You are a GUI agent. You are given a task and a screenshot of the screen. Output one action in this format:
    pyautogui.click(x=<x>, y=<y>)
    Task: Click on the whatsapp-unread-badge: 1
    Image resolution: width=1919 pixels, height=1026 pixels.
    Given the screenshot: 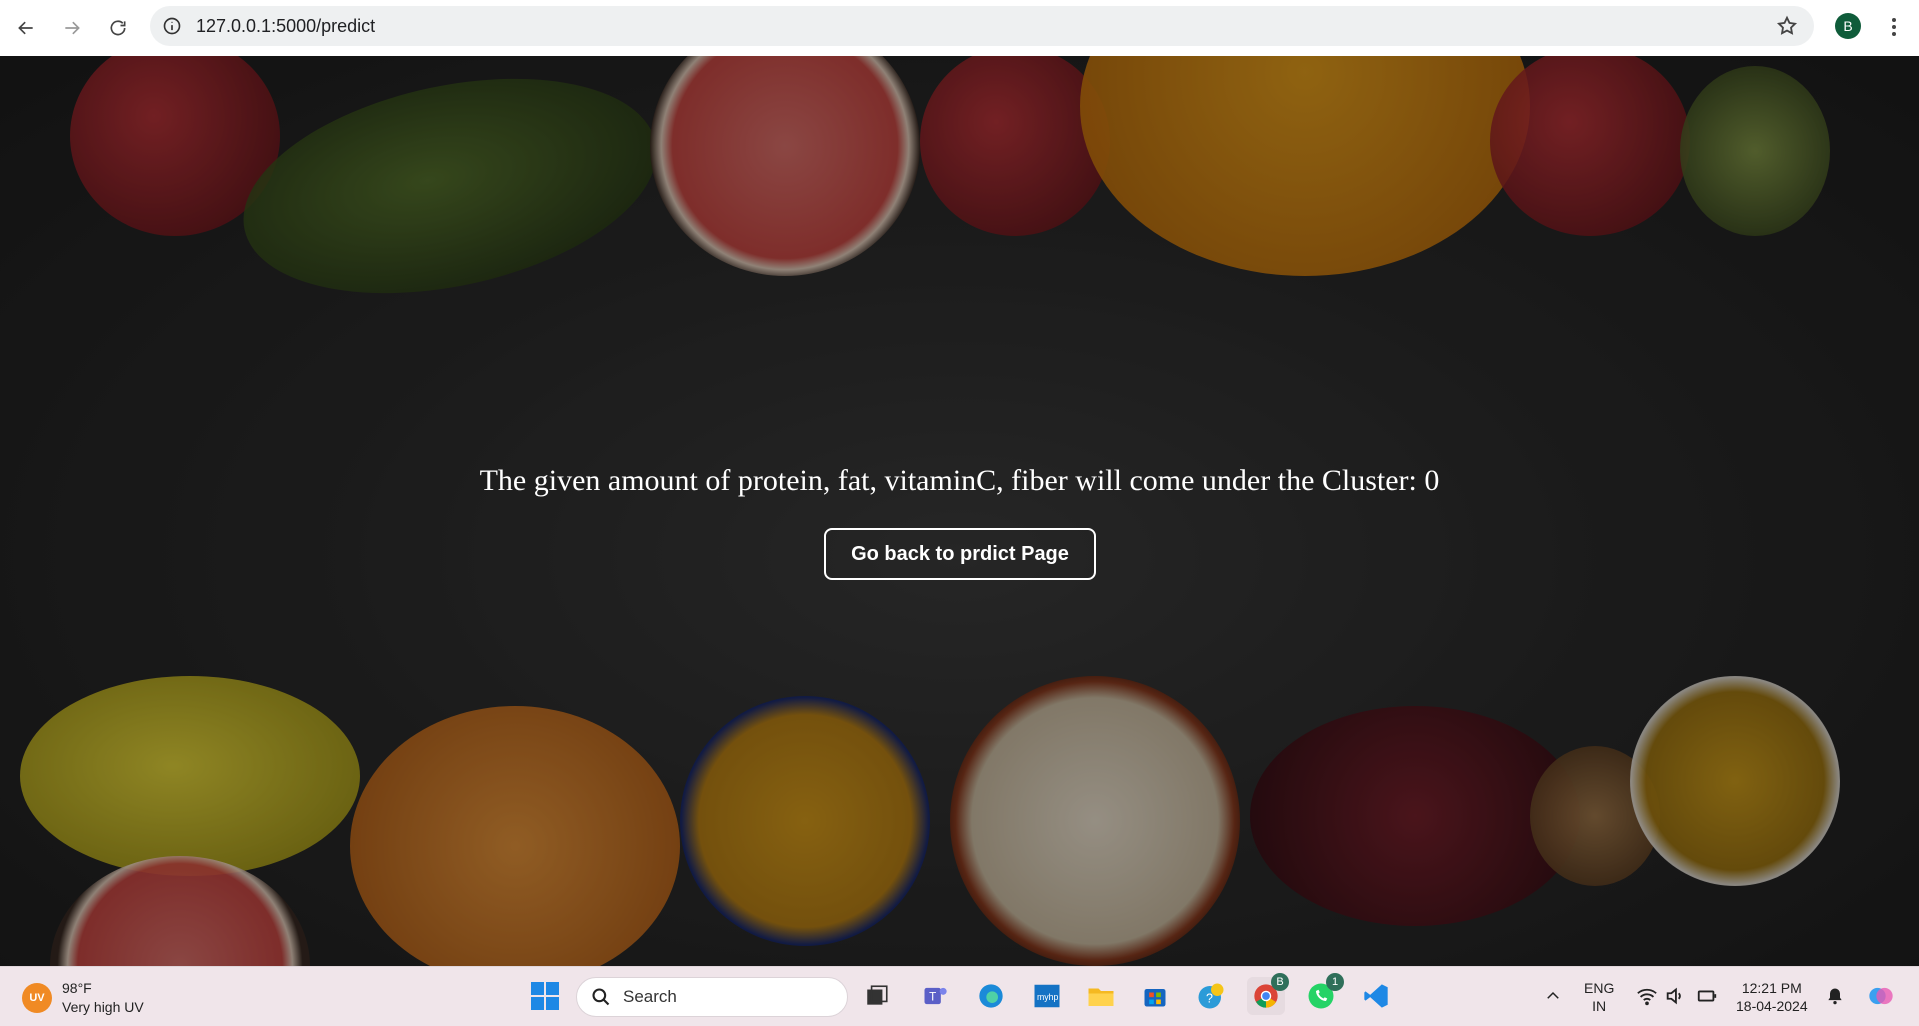 What is the action you would take?
    pyautogui.click(x=1335, y=982)
    